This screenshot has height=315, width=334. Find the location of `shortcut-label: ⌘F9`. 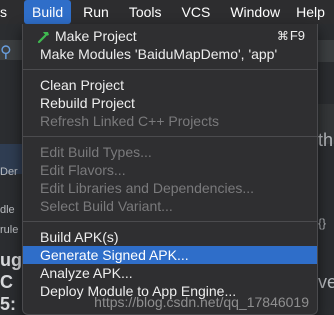

shortcut-label: ⌘F9 is located at coordinates (290, 35).